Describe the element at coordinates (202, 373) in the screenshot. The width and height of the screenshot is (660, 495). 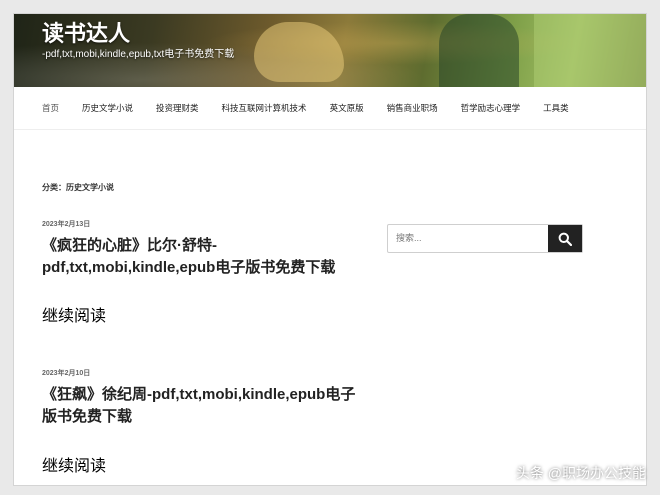
I see `post-date: 2023年2月10日` at that location.